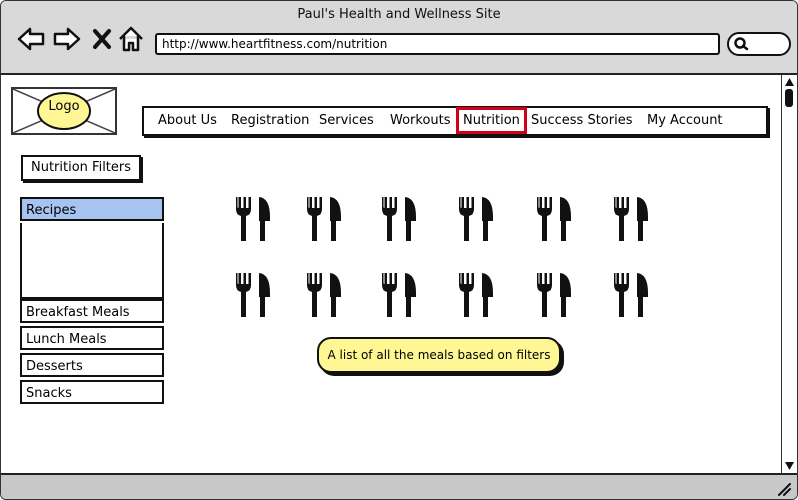 The height and width of the screenshot is (500, 798). What do you see at coordinates (102, 39) in the screenshot?
I see `close-icon` at bounding box center [102, 39].